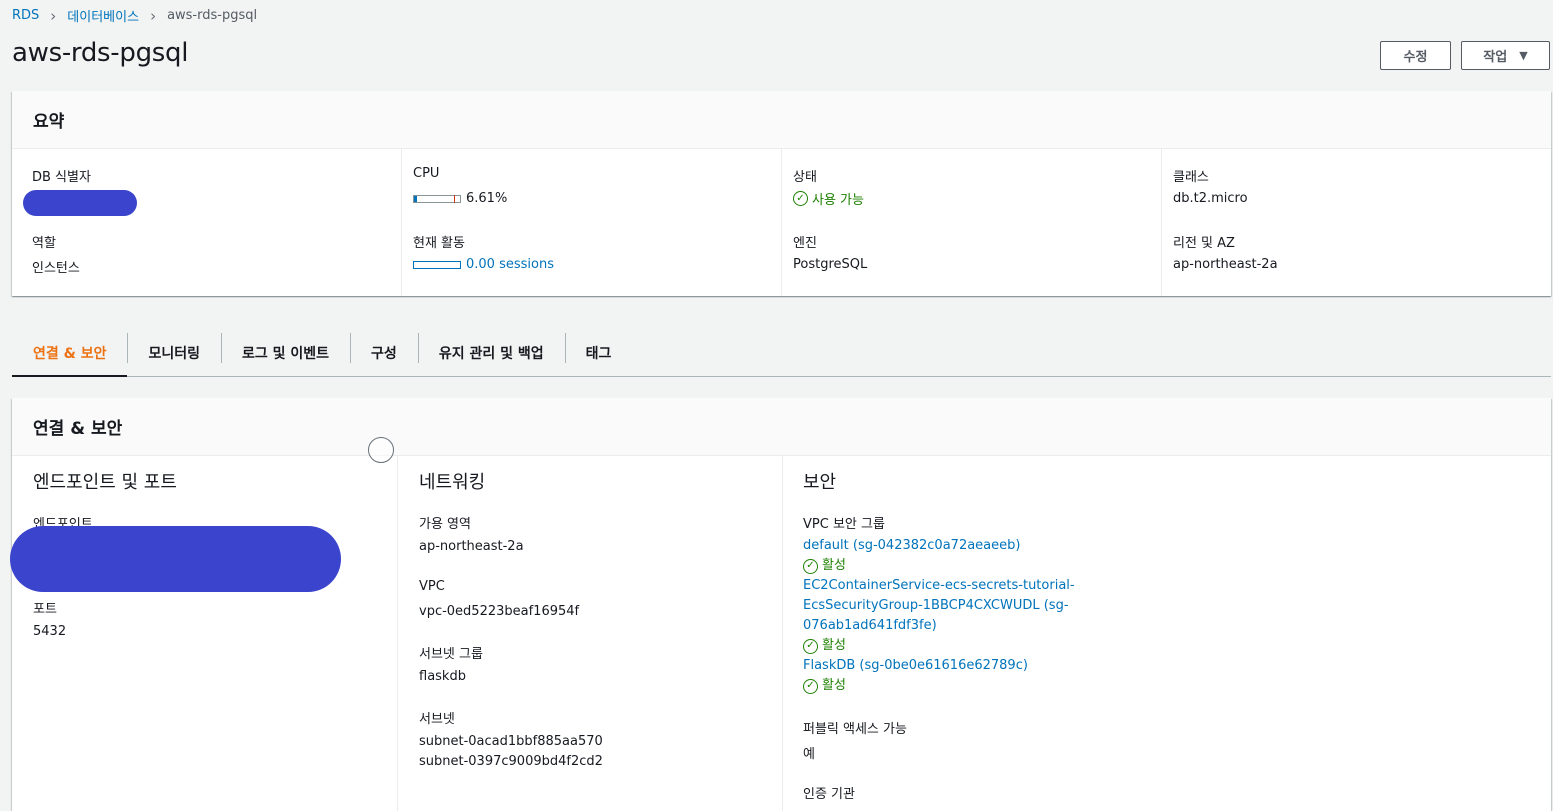  Describe the element at coordinates (1495, 57) in the screenshot. I see `actions-button-label: 작업` at that location.